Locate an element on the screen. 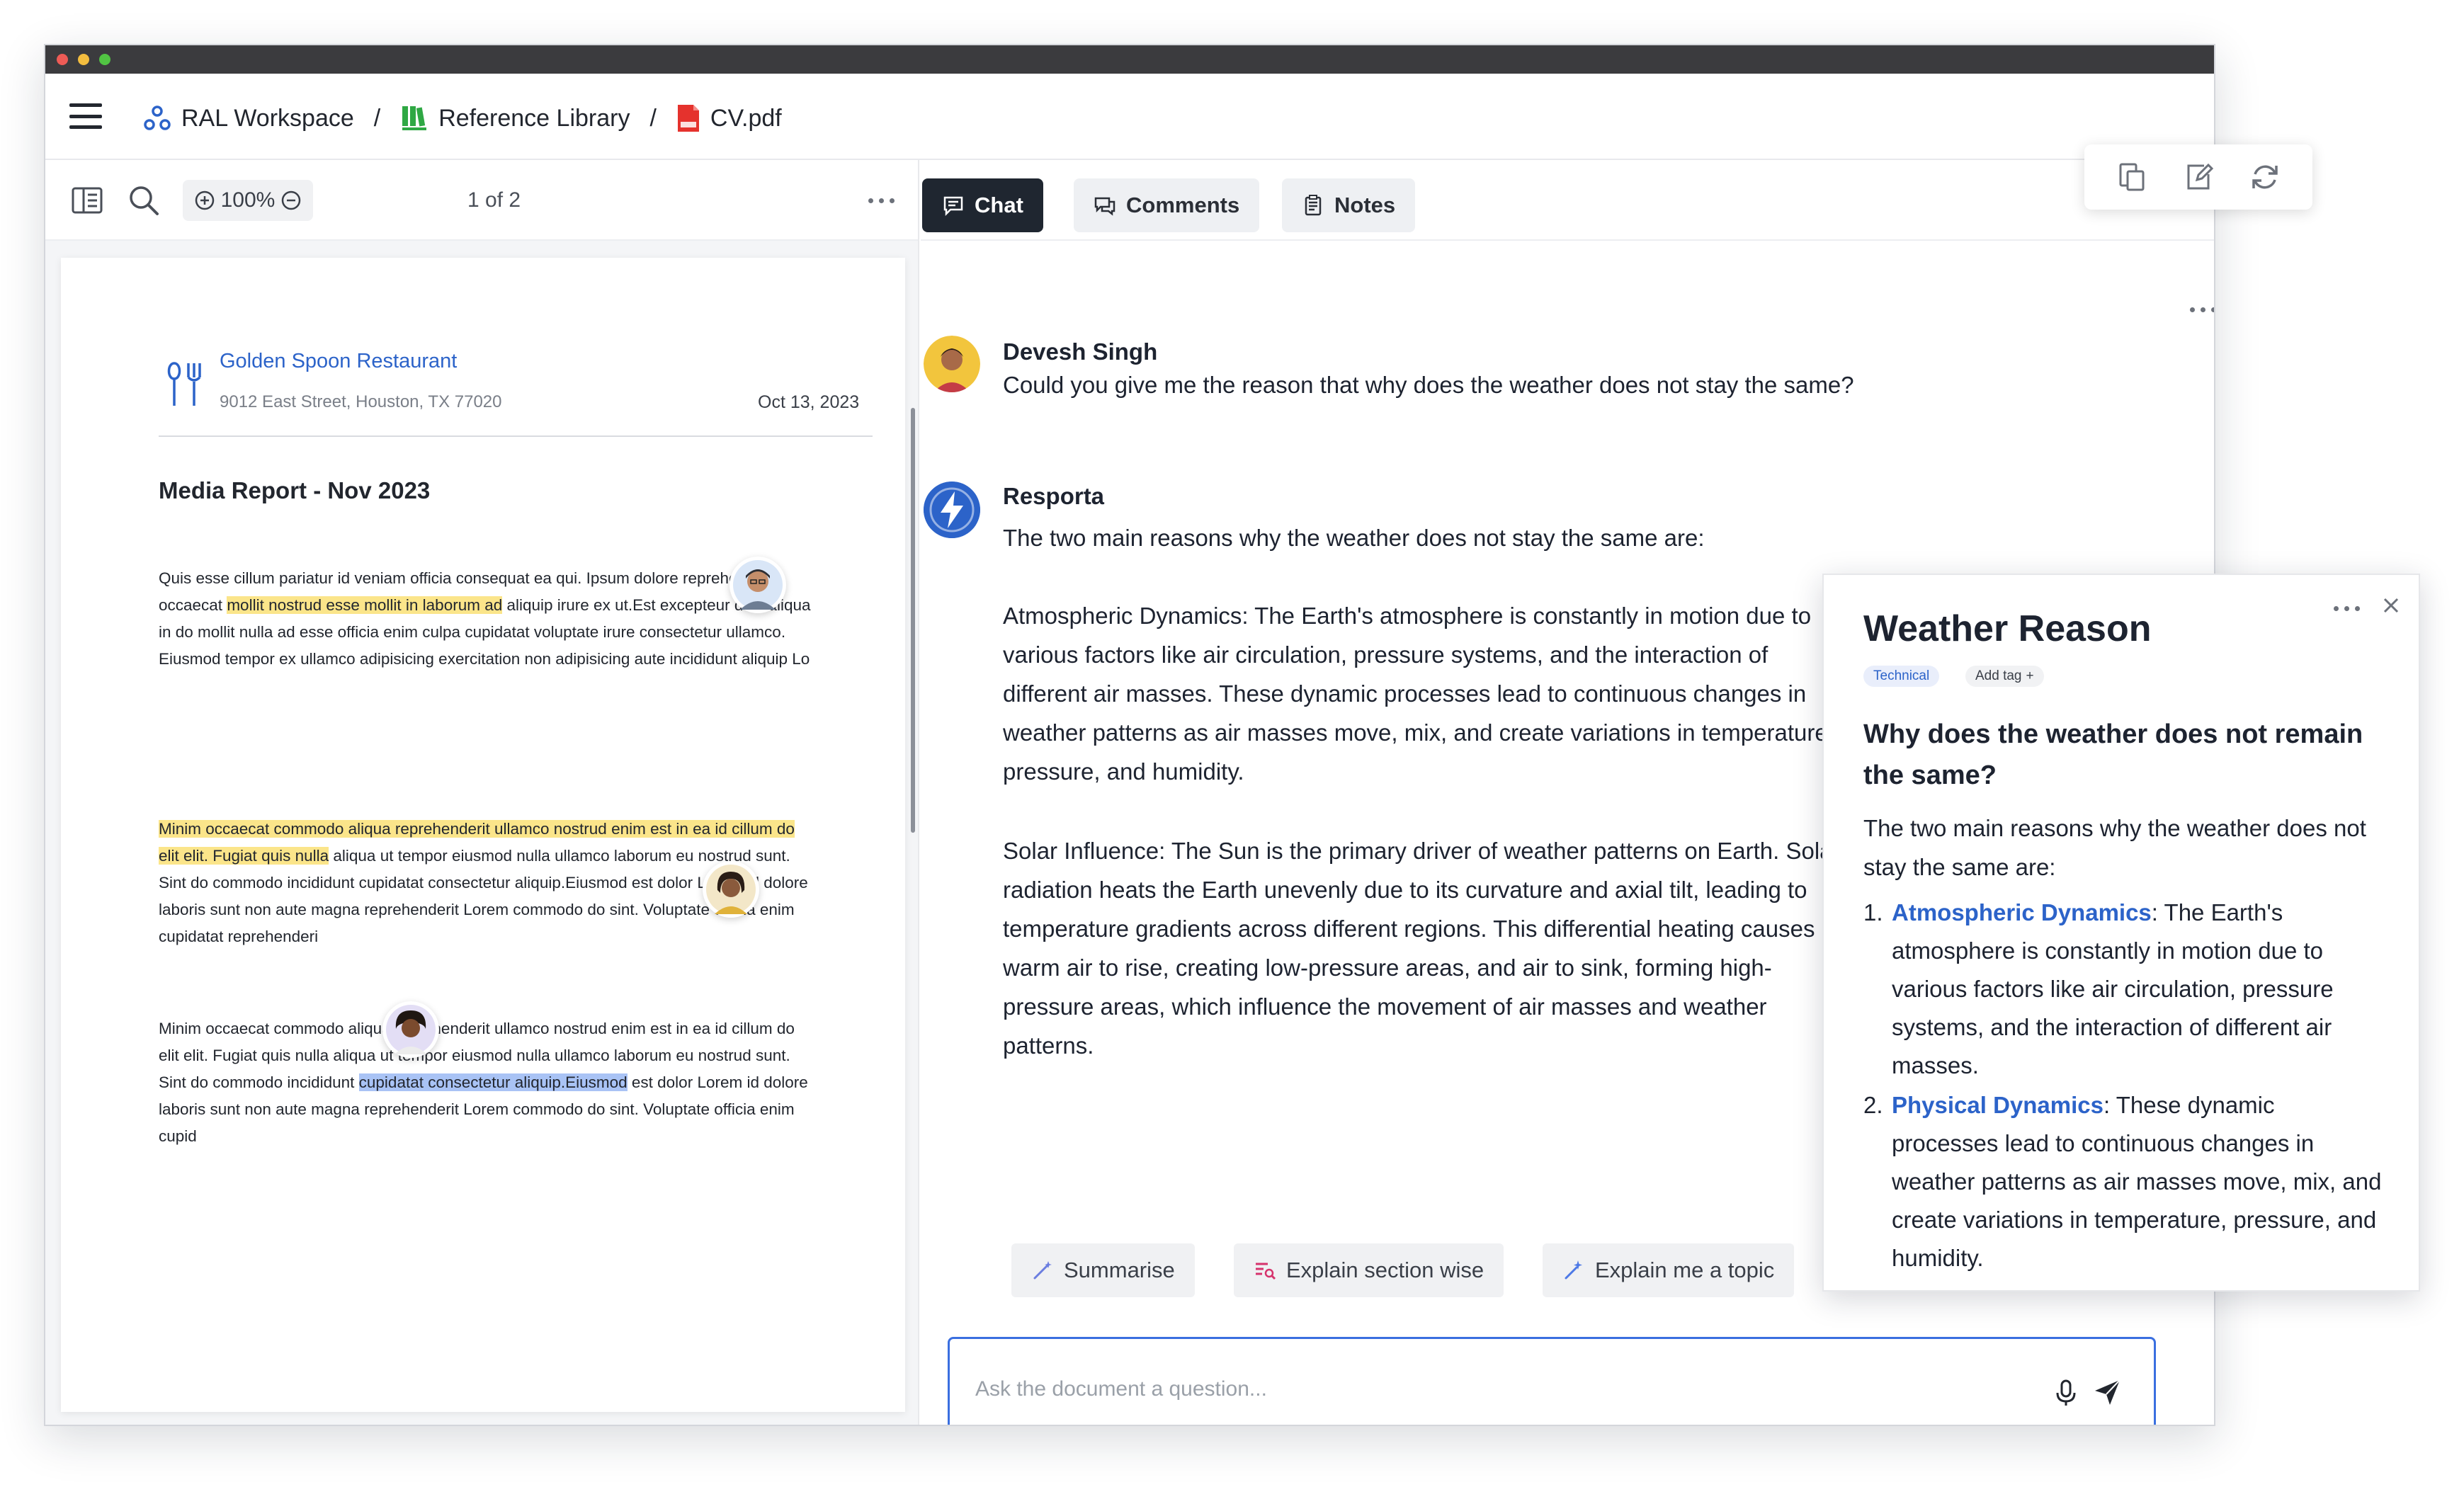 The image size is (2464, 1487). page-indicator: 1 of 2 is located at coordinates (494, 200).